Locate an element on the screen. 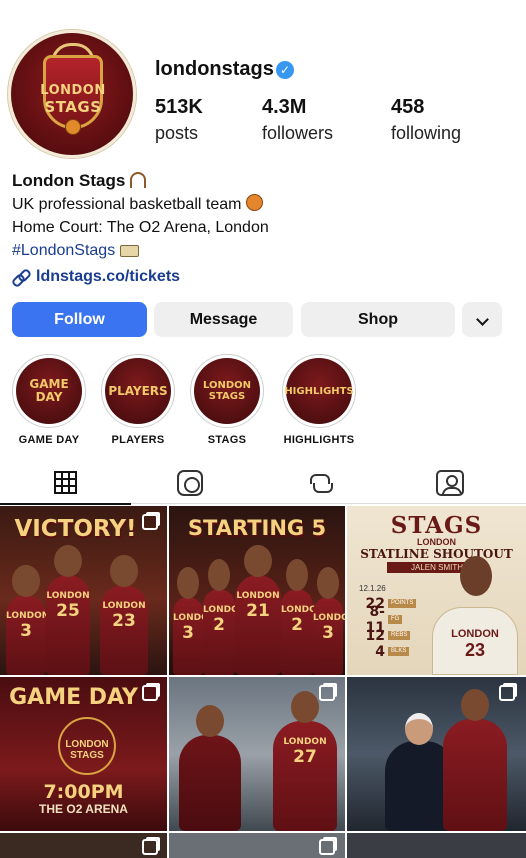  highlight-stags: LONDON STAGS STAGS is located at coordinates (227, 400).